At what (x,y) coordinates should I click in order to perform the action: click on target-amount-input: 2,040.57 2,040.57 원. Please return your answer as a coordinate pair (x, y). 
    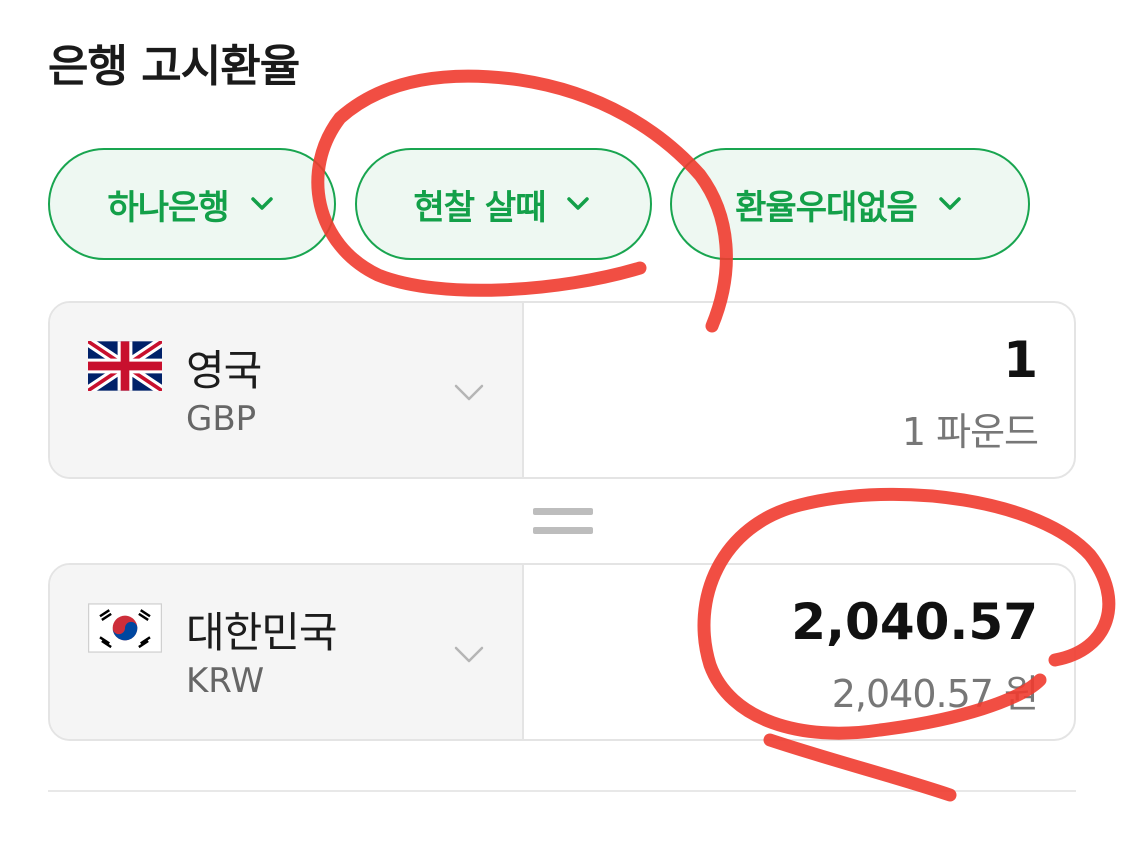
    Looking at the image, I should click on (800, 652).